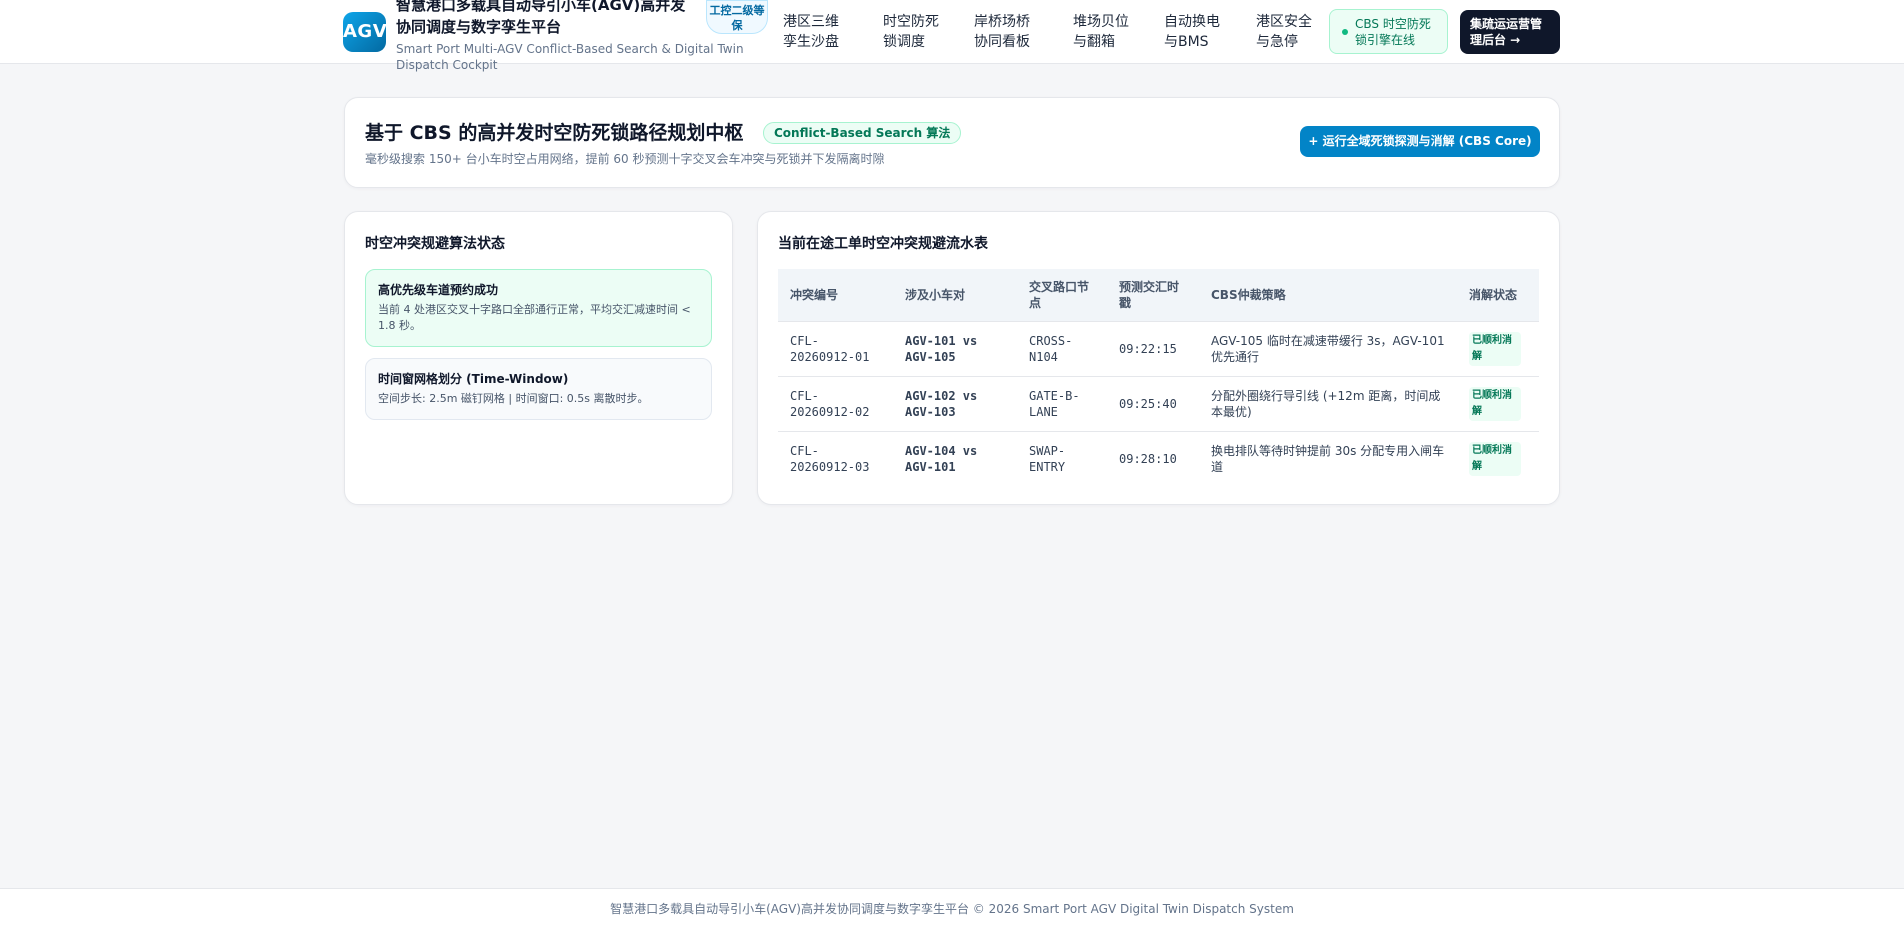 This screenshot has height=929, width=1904. Describe the element at coordinates (364, 32) in the screenshot. I see `agv-logo: AGV` at that location.